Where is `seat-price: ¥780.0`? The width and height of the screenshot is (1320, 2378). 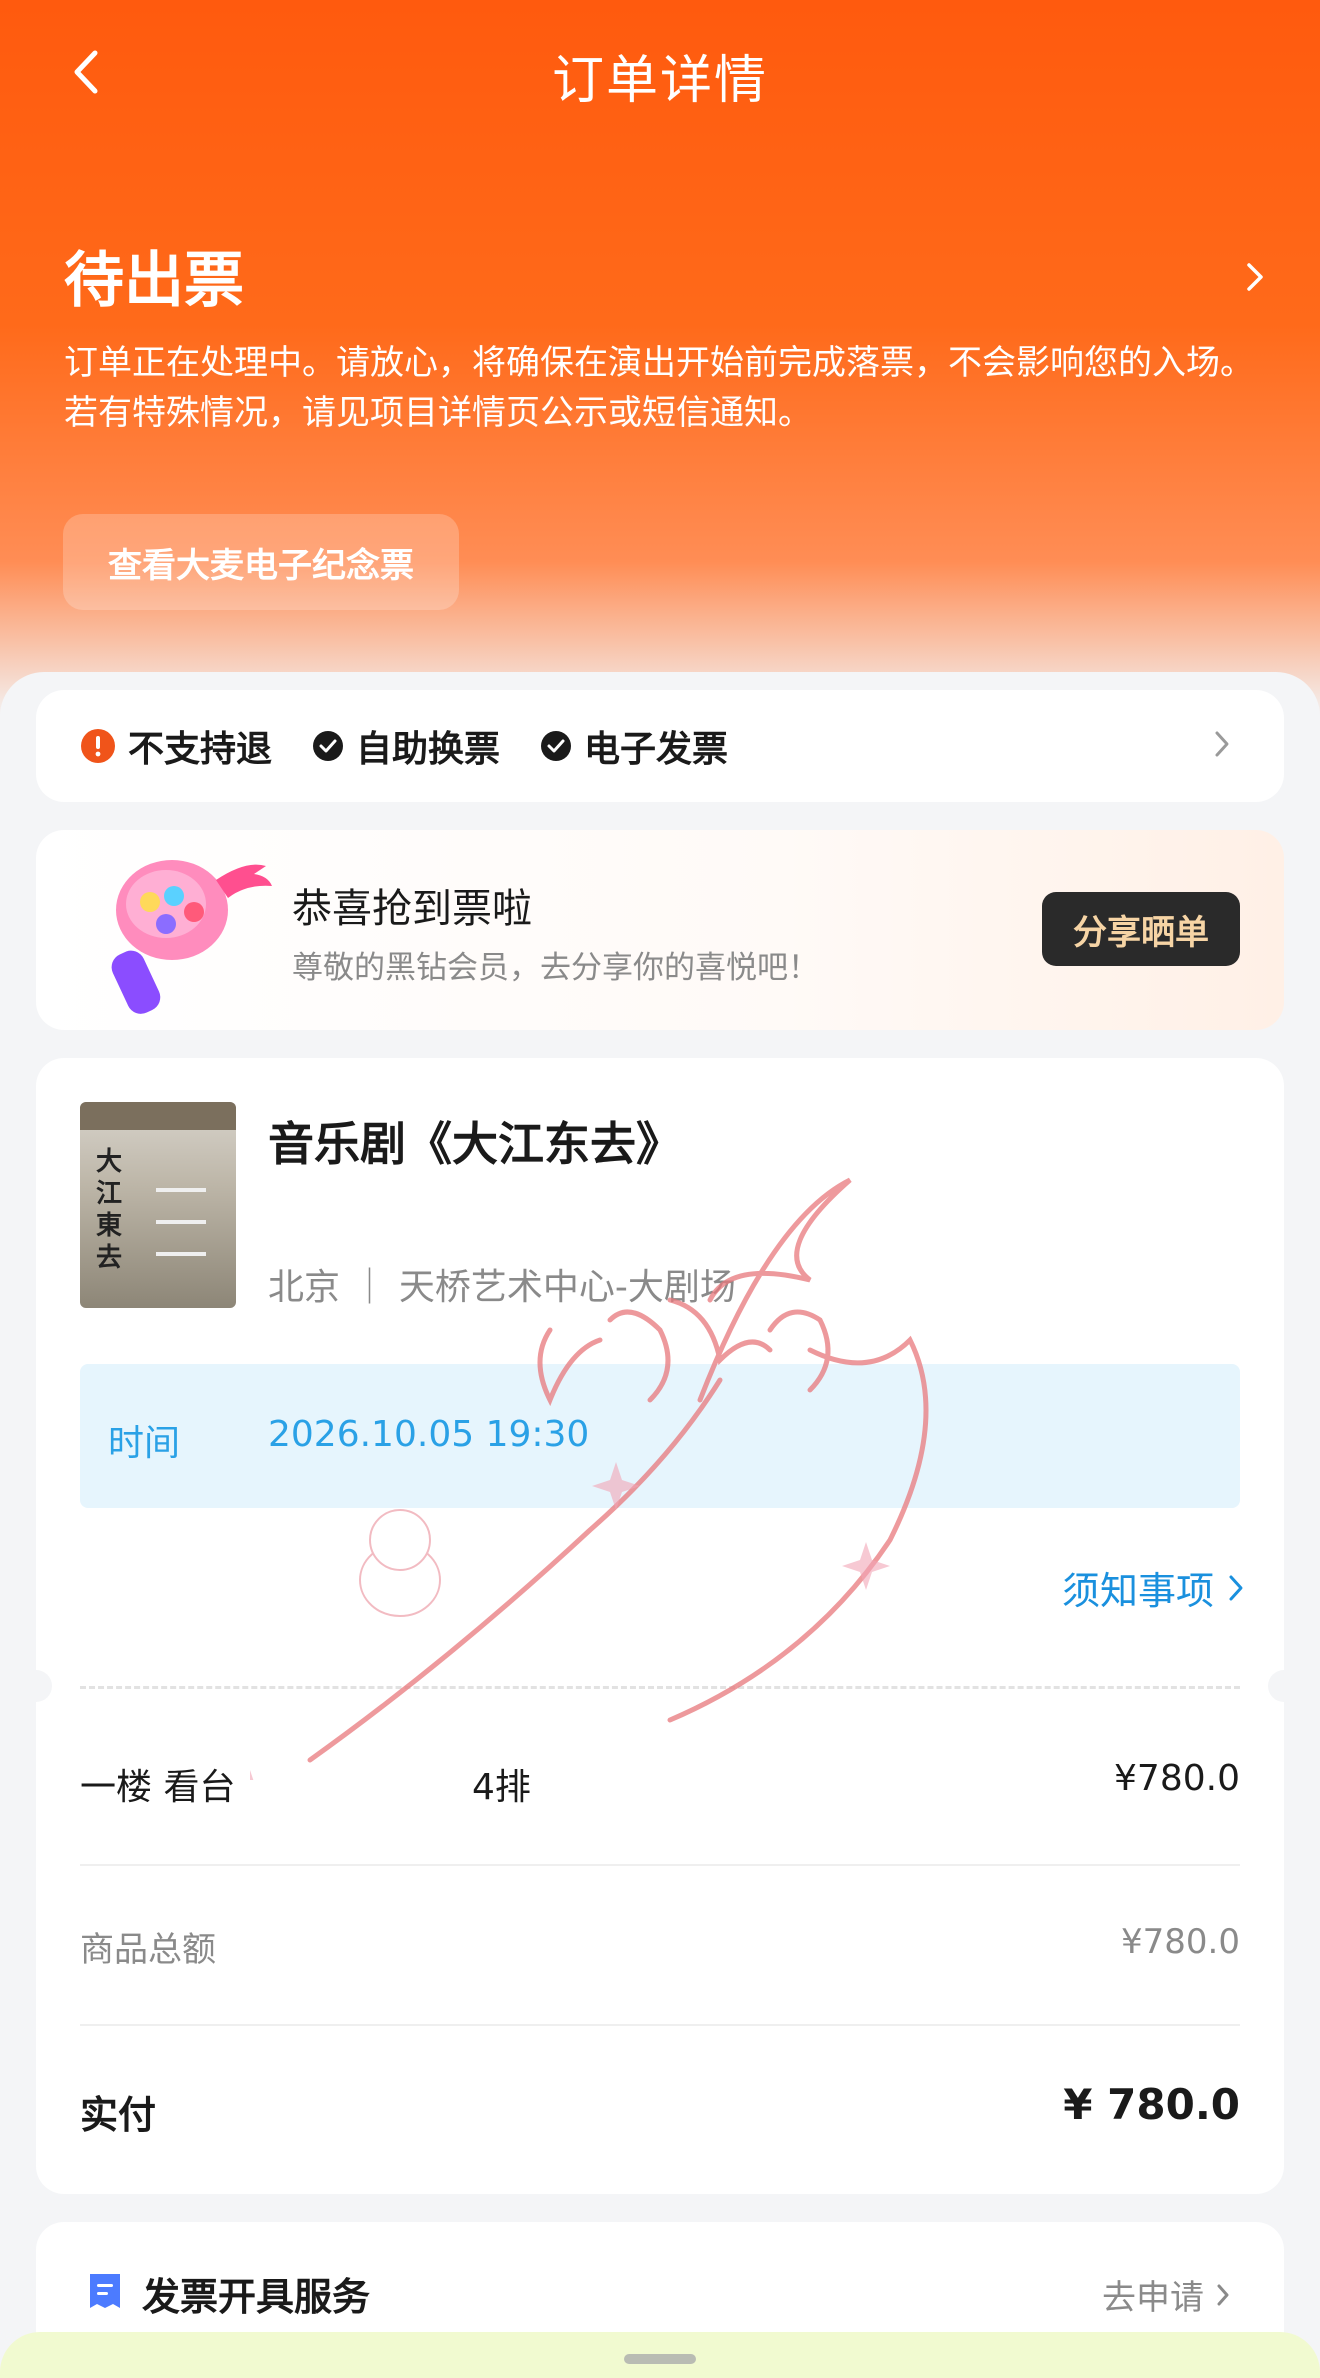
seat-price: ¥780.0 is located at coordinates (1177, 1778).